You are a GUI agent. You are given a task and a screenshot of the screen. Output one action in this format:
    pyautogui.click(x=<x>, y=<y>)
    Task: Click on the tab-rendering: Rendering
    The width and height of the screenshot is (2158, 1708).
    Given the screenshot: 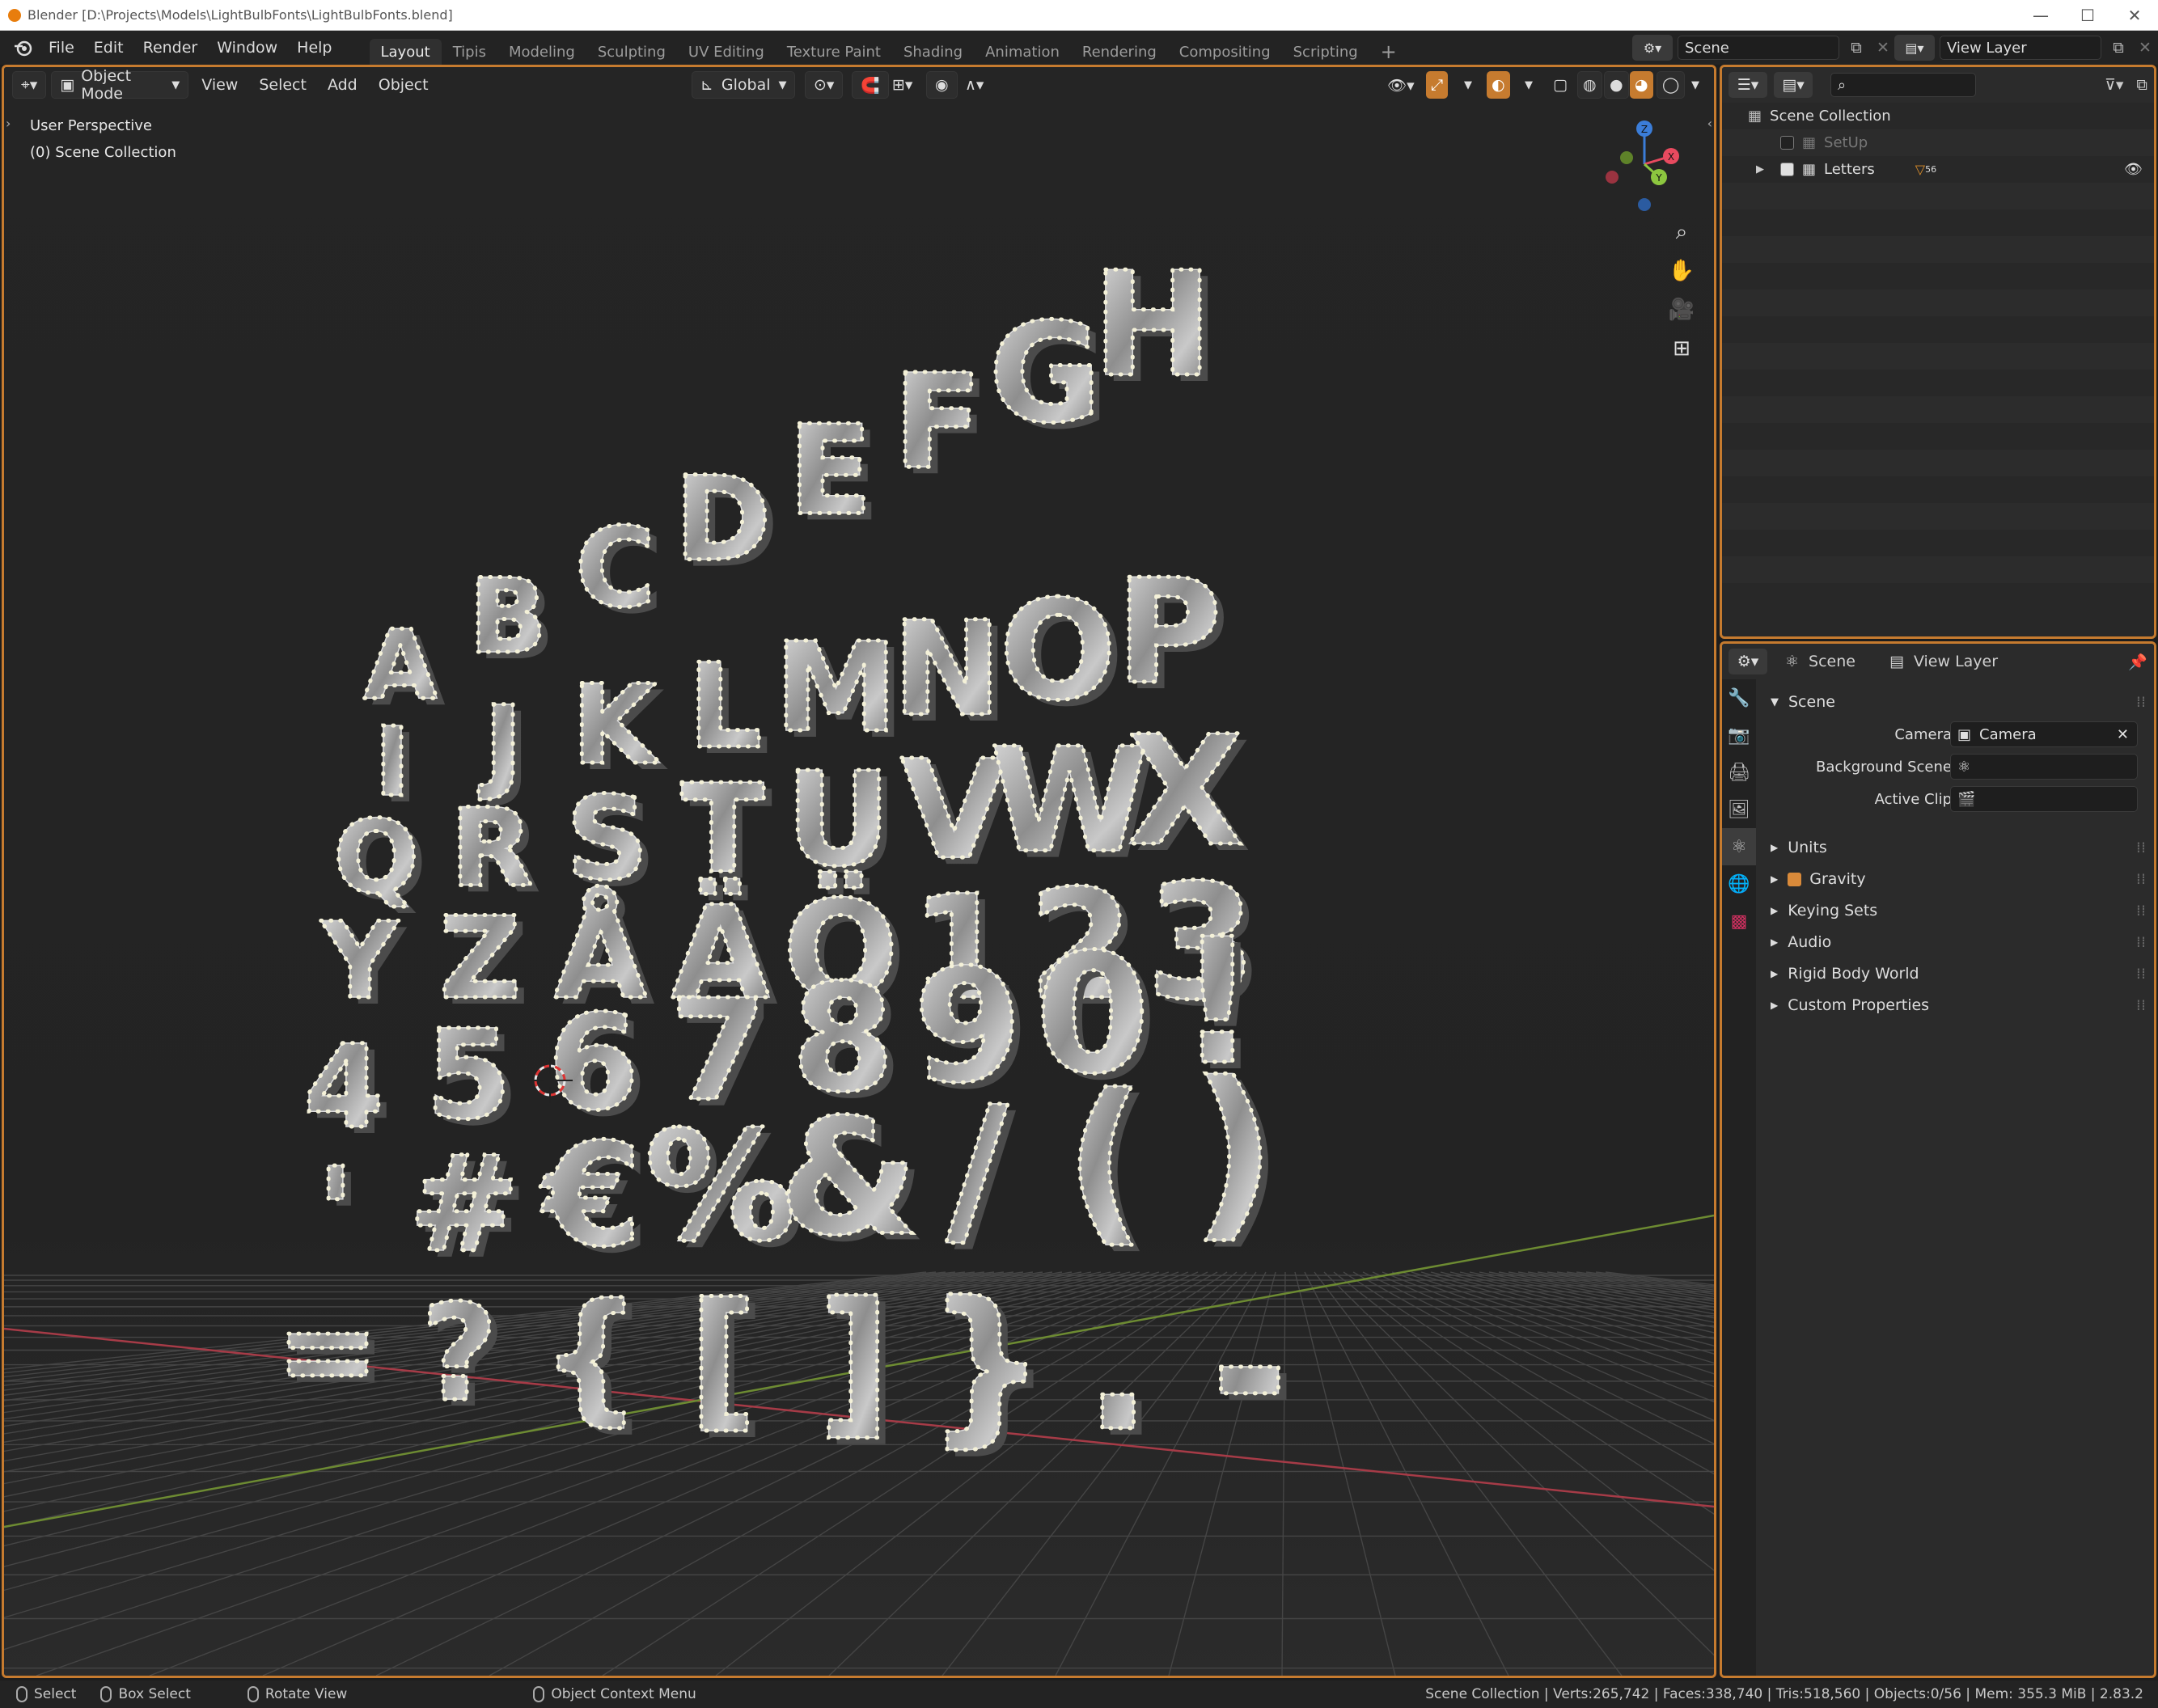 What is the action you would take?
    pyautogui.click(x=1119, y=52)
    